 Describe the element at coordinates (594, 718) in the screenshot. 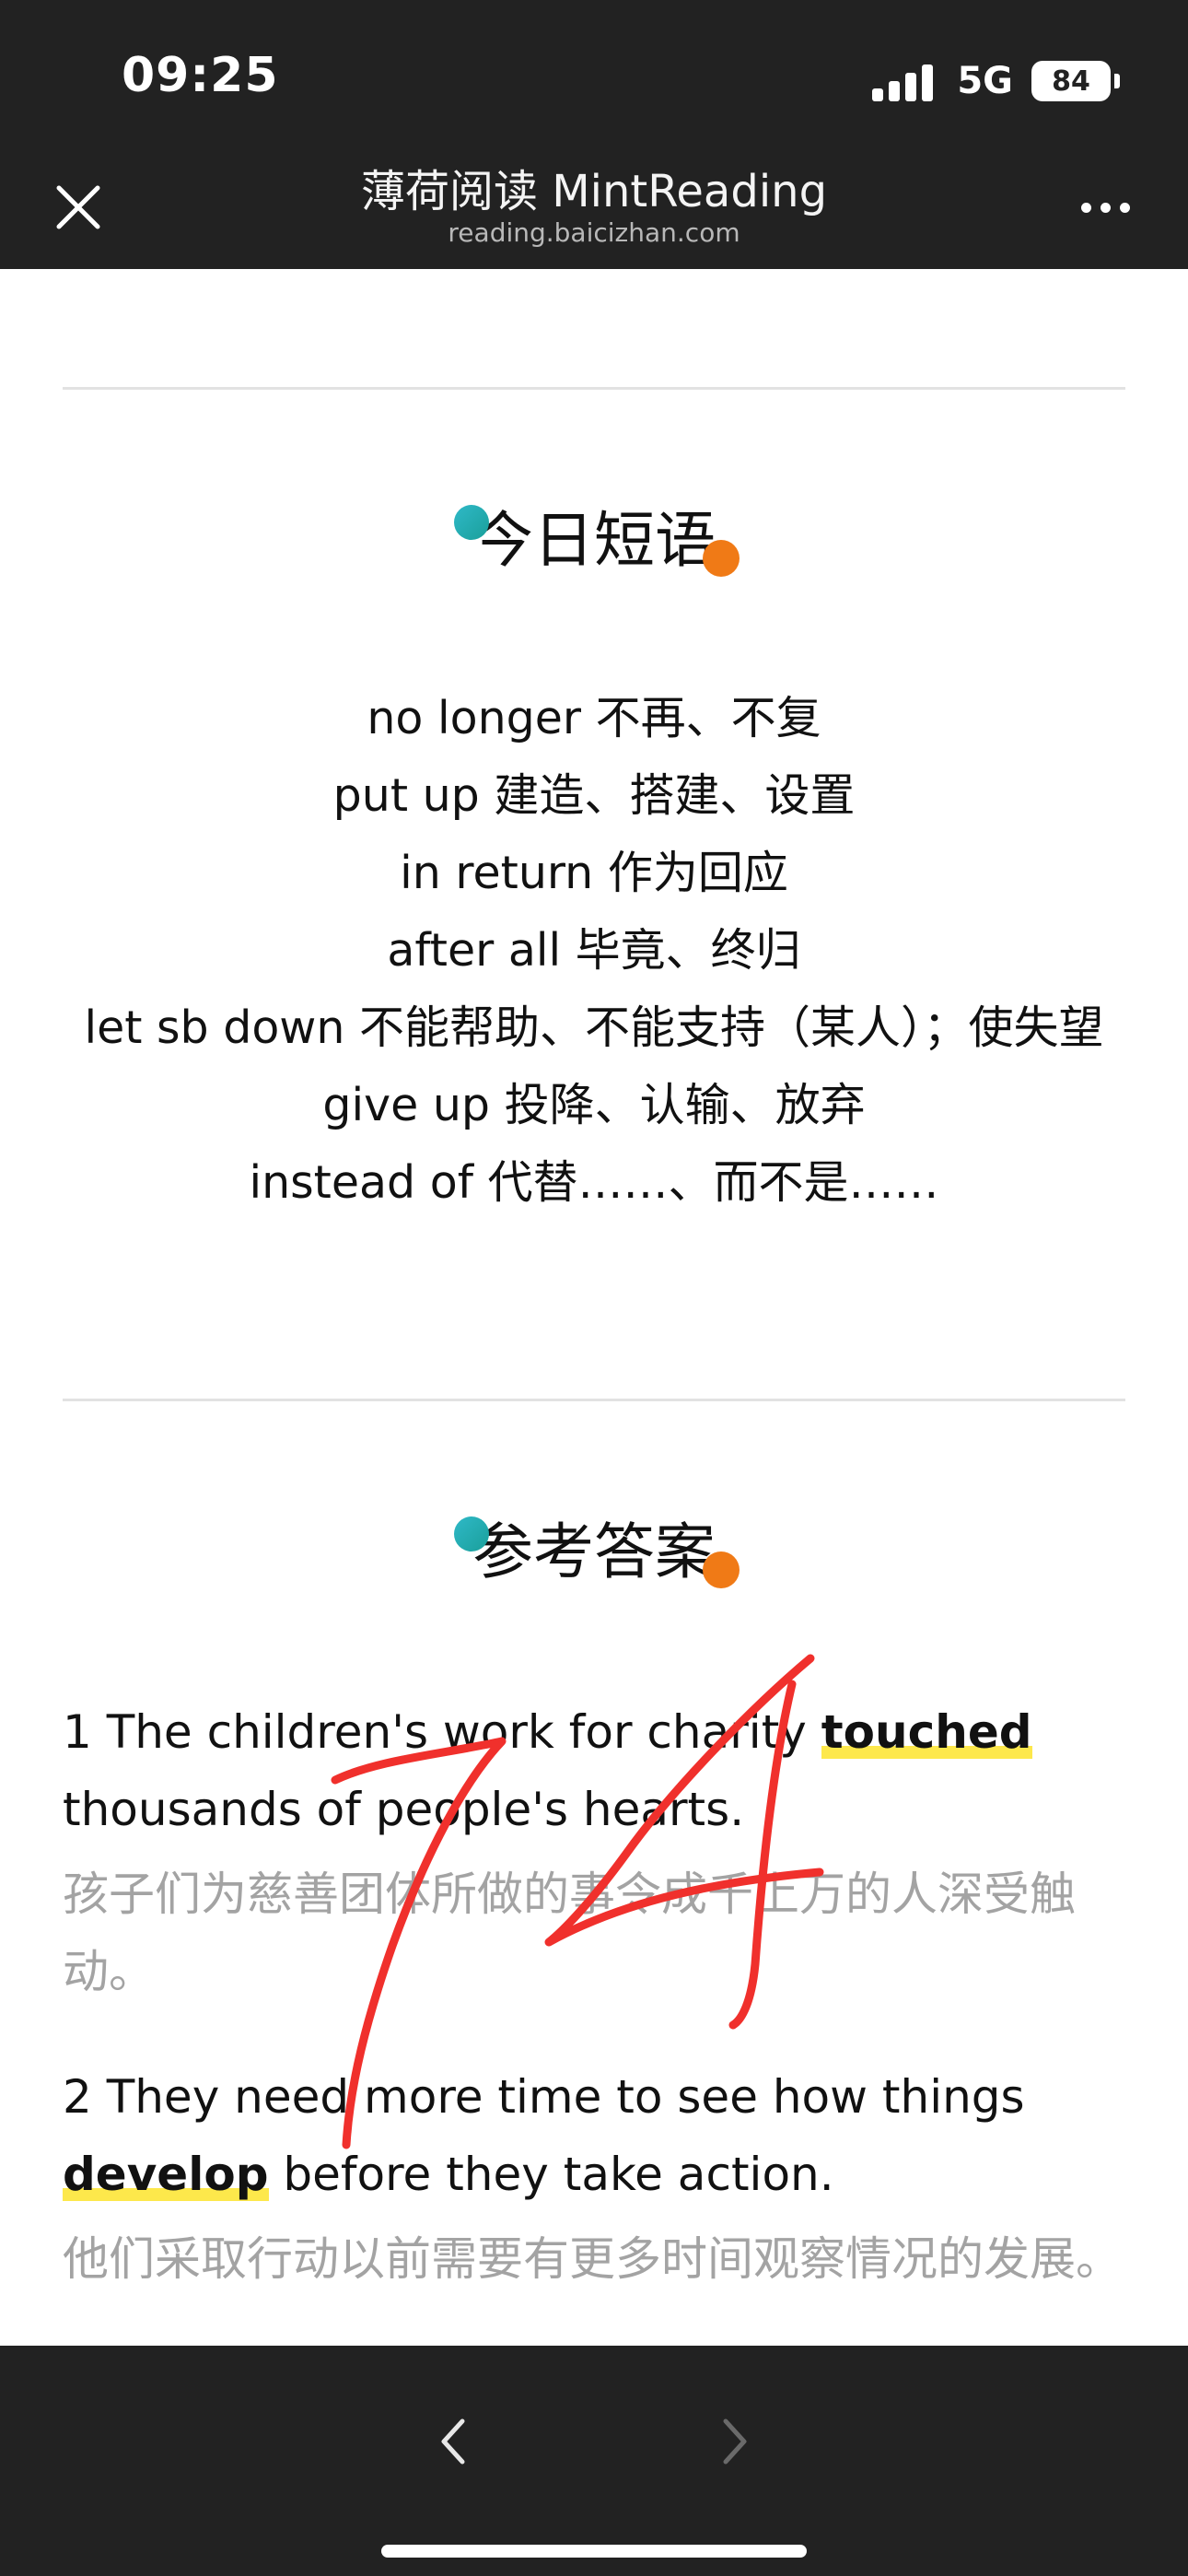

I see `phrase-item: no longer 不再、不复` at that location.